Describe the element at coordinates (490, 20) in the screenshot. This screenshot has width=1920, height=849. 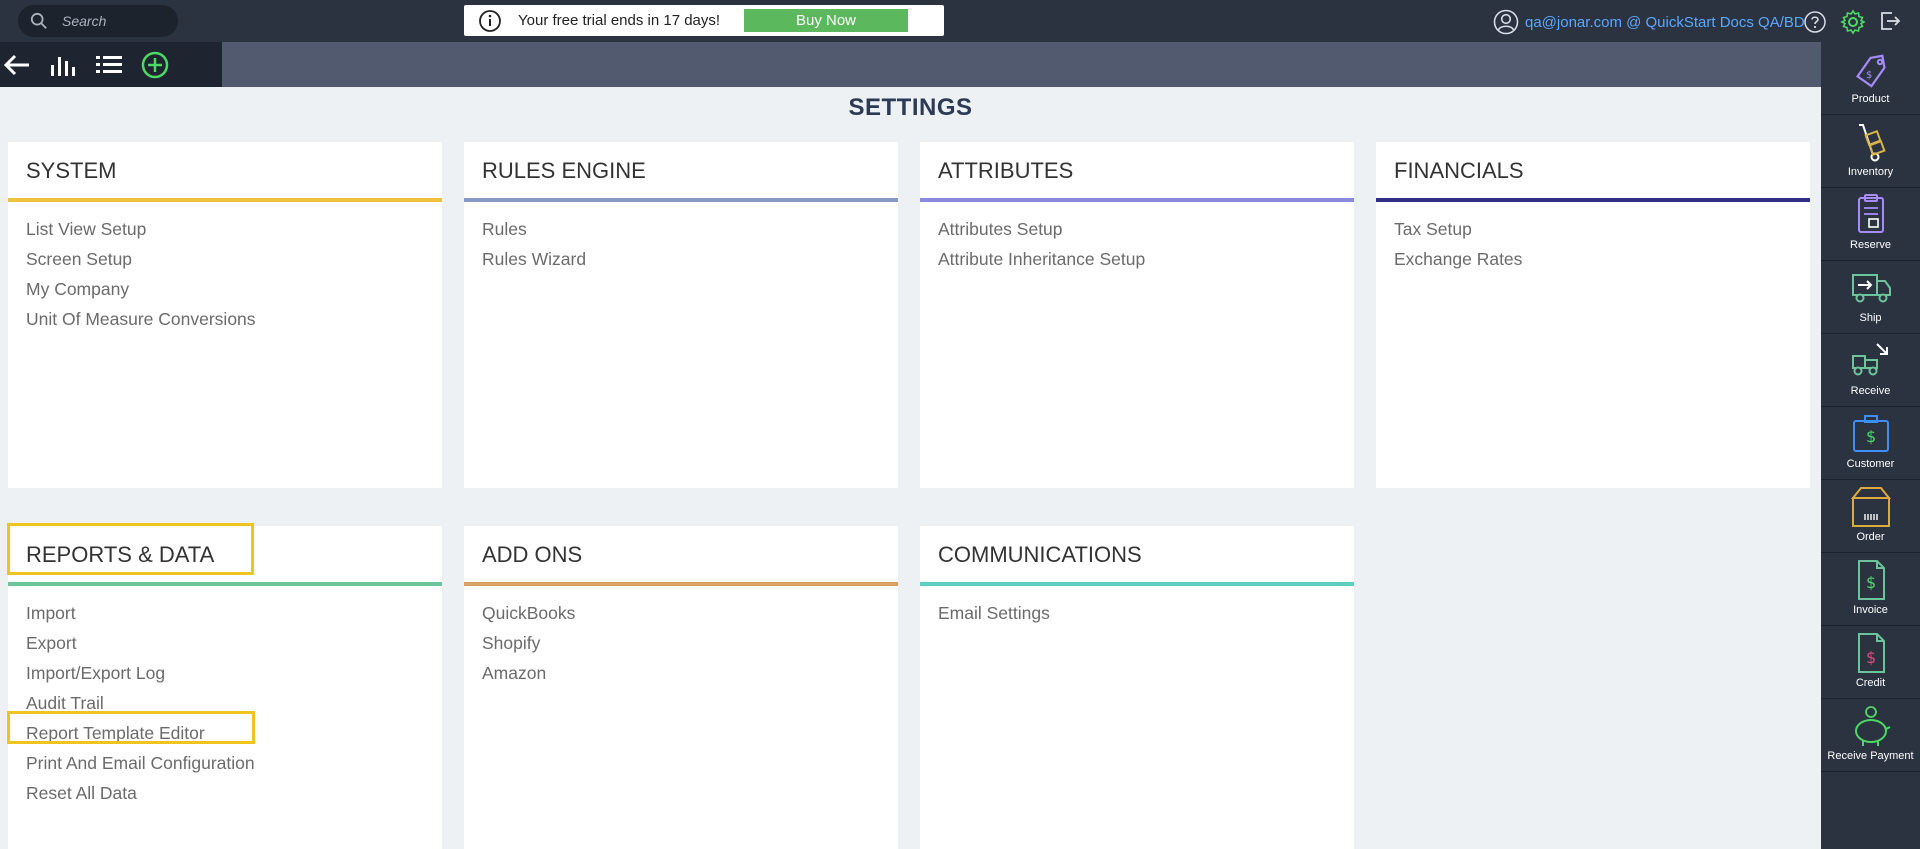
I see `info-icon` at that location.